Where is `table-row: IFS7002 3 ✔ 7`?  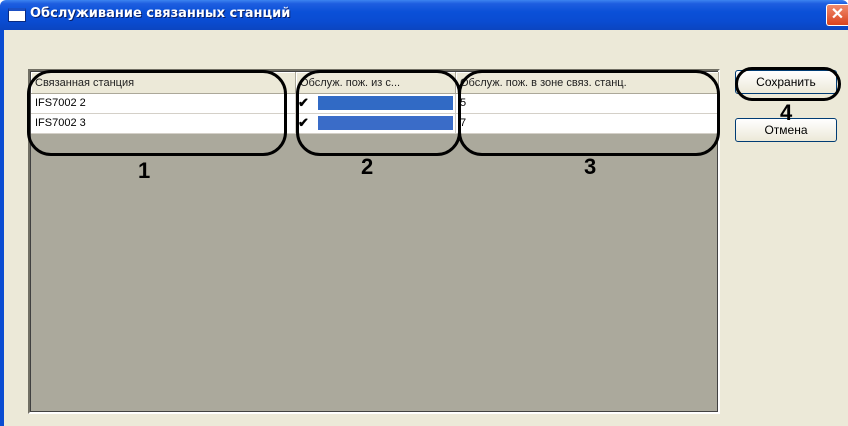
table-row: IFS7002 3 ✔ 7 is located at coordinates (375, 124).